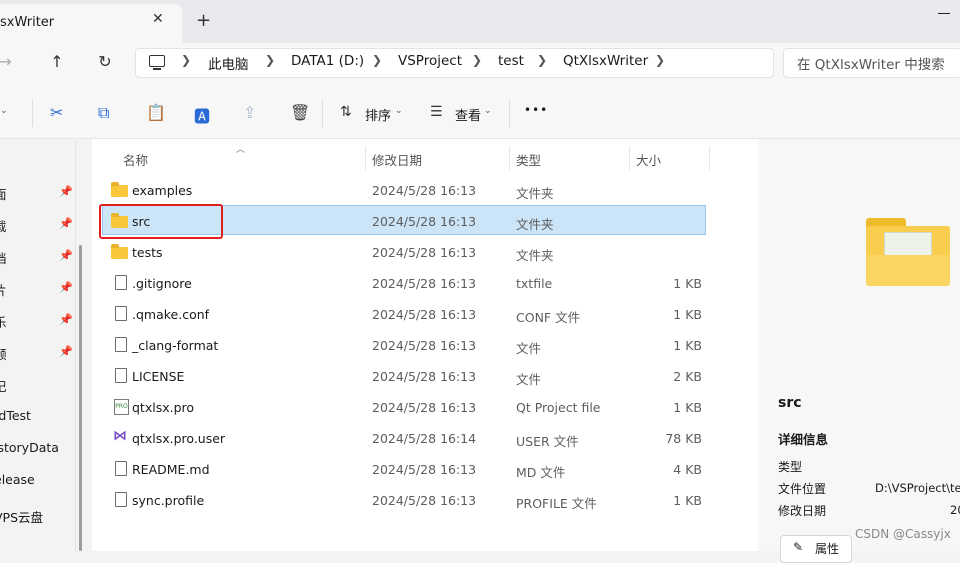 The height and width of the screenshot is (563, 960). I want to click on up-button: ↑, so click(57, 62).